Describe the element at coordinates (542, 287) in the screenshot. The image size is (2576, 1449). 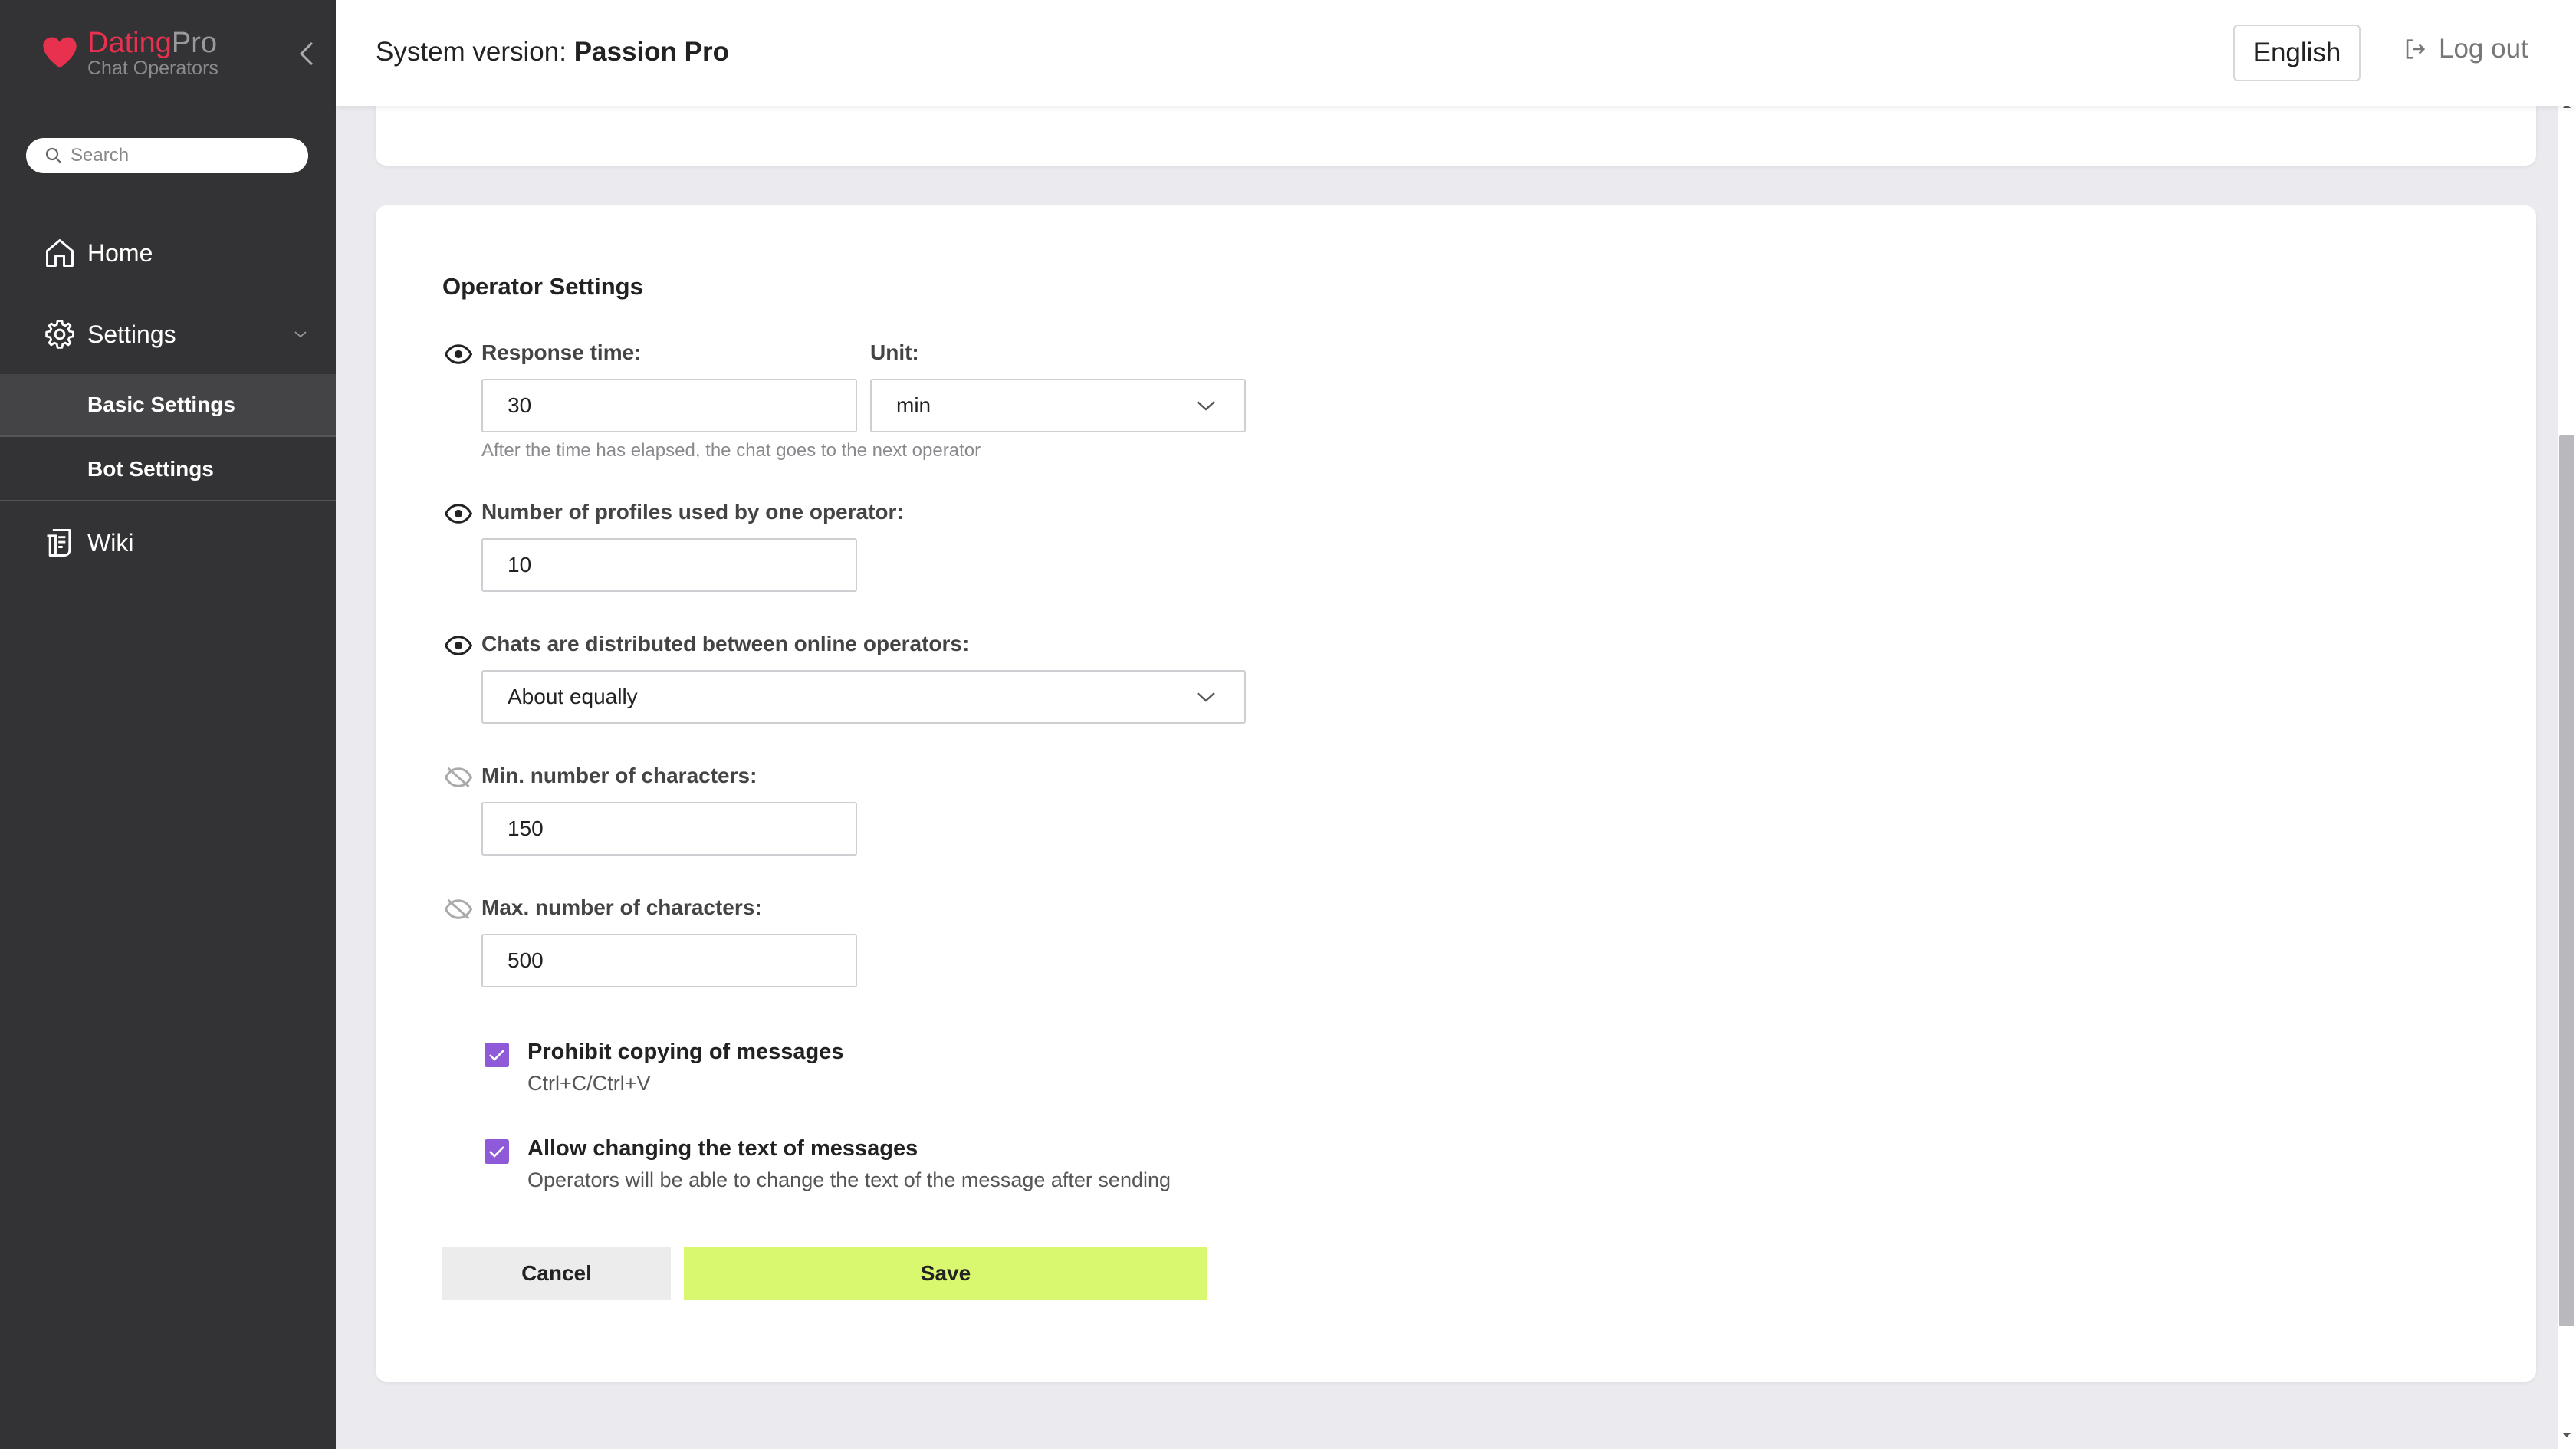
I see `section-title: Operator Settings` at that location.